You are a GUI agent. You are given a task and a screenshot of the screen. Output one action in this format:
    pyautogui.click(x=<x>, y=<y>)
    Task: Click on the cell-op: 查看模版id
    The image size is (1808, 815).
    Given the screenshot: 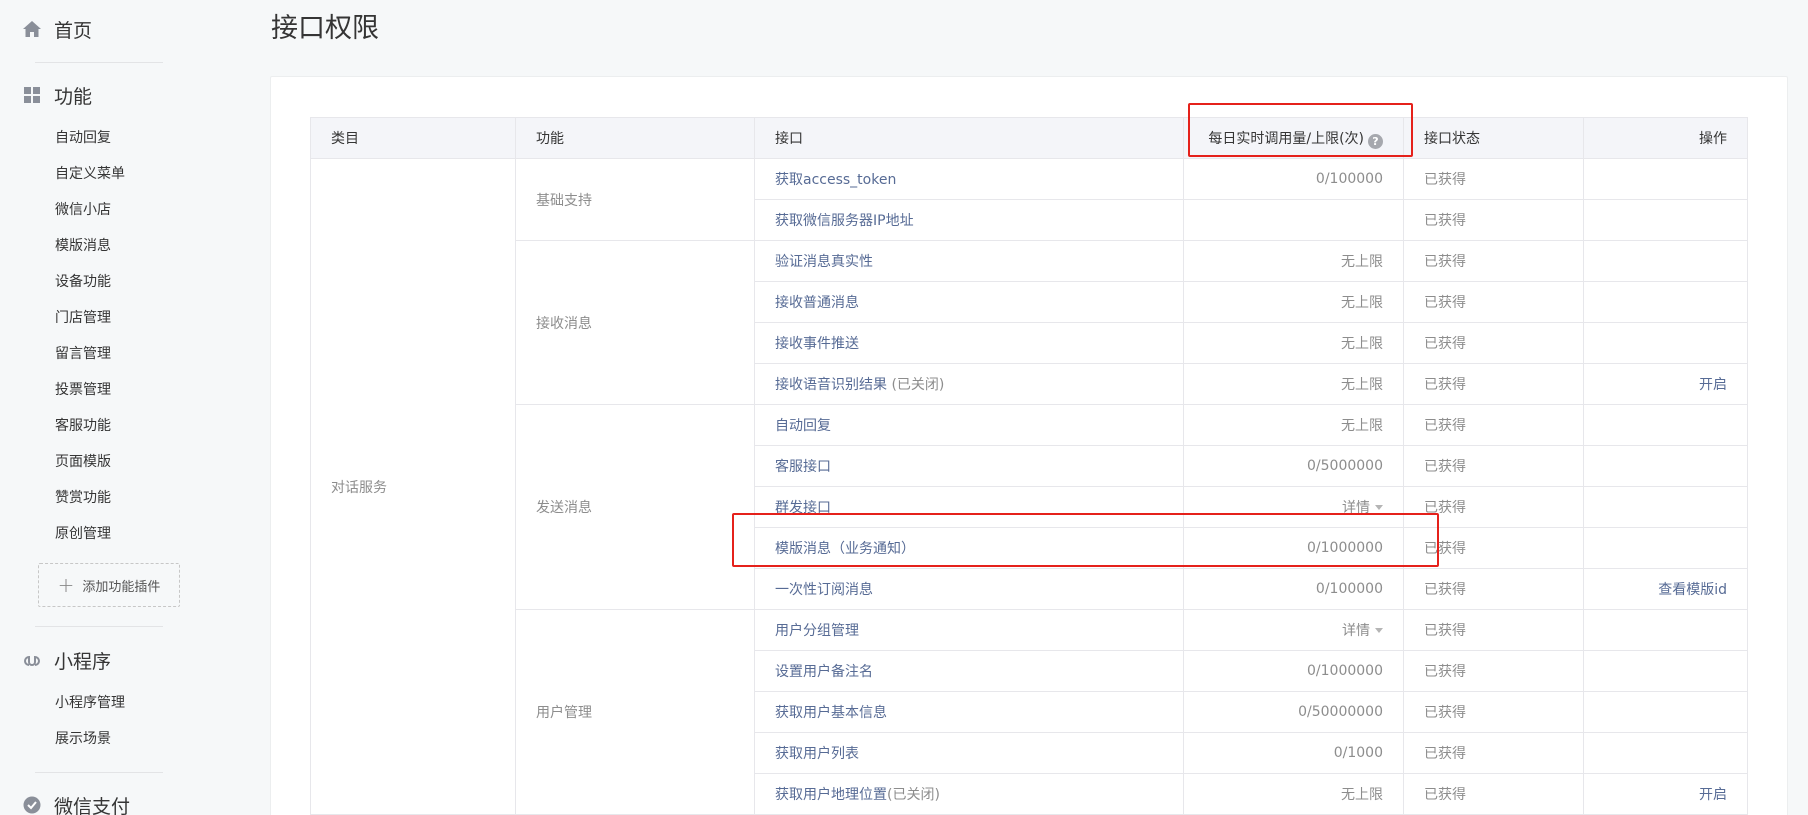 What is the action you would take?
    pyautogui.click(x=1665, y=589)
    